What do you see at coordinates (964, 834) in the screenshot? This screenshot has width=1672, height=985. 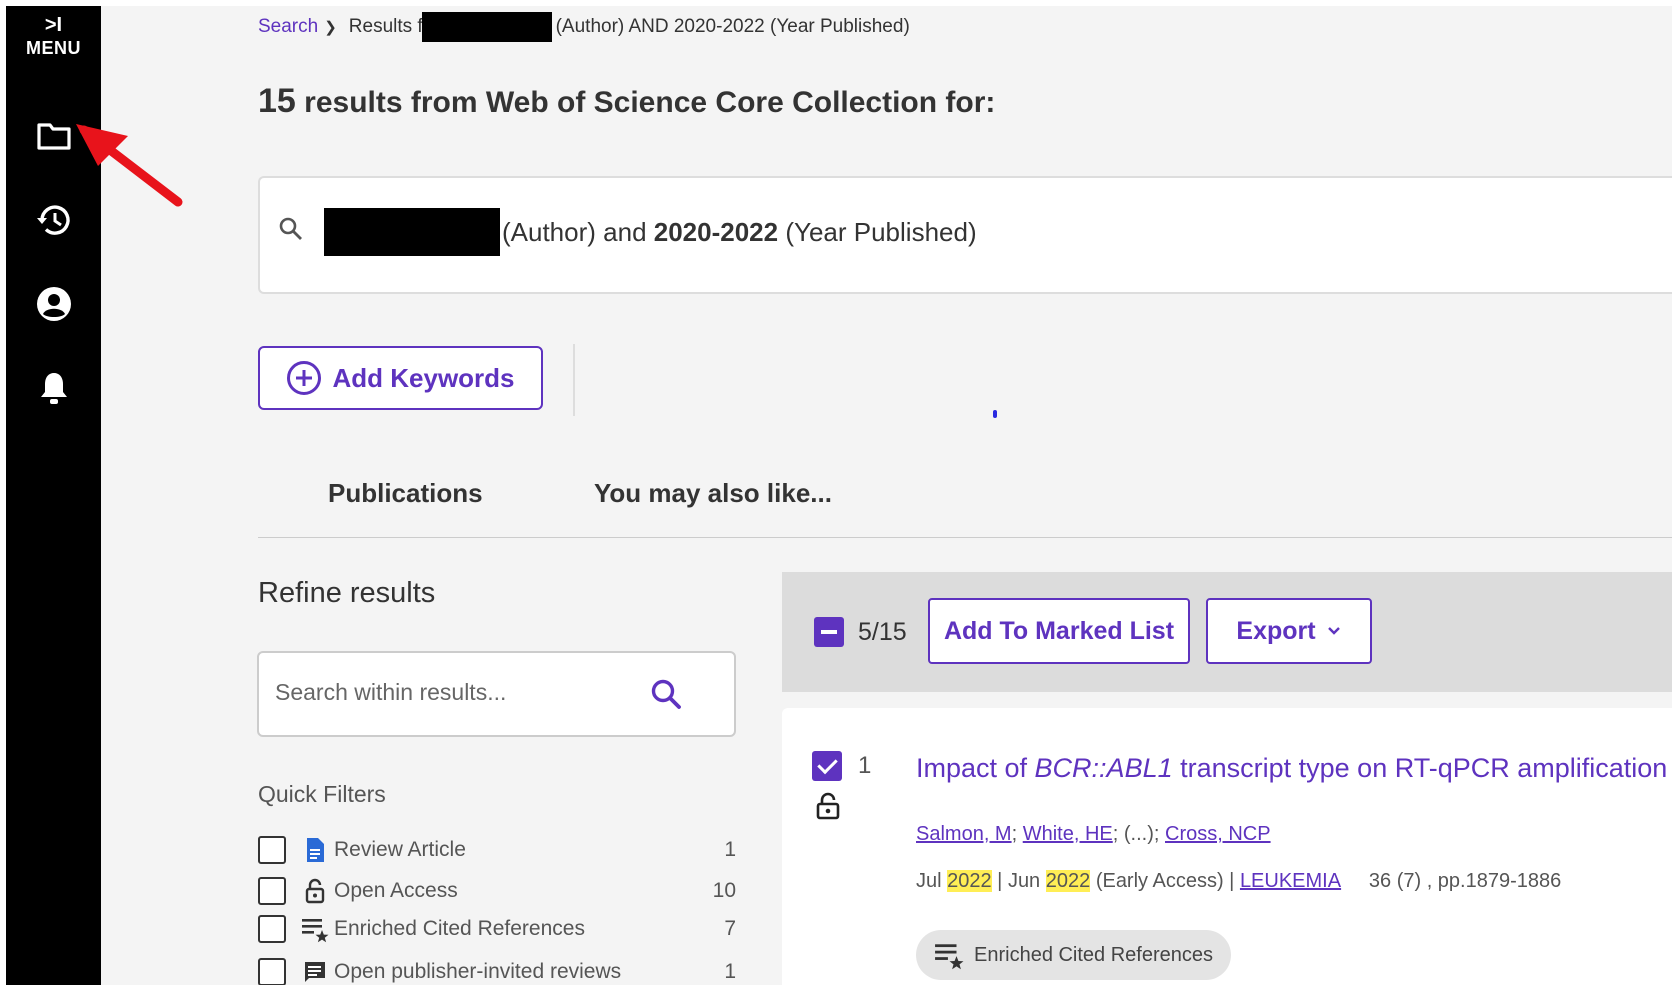 I see `author-link: Salmon, M` at bounding box center [964, 834].